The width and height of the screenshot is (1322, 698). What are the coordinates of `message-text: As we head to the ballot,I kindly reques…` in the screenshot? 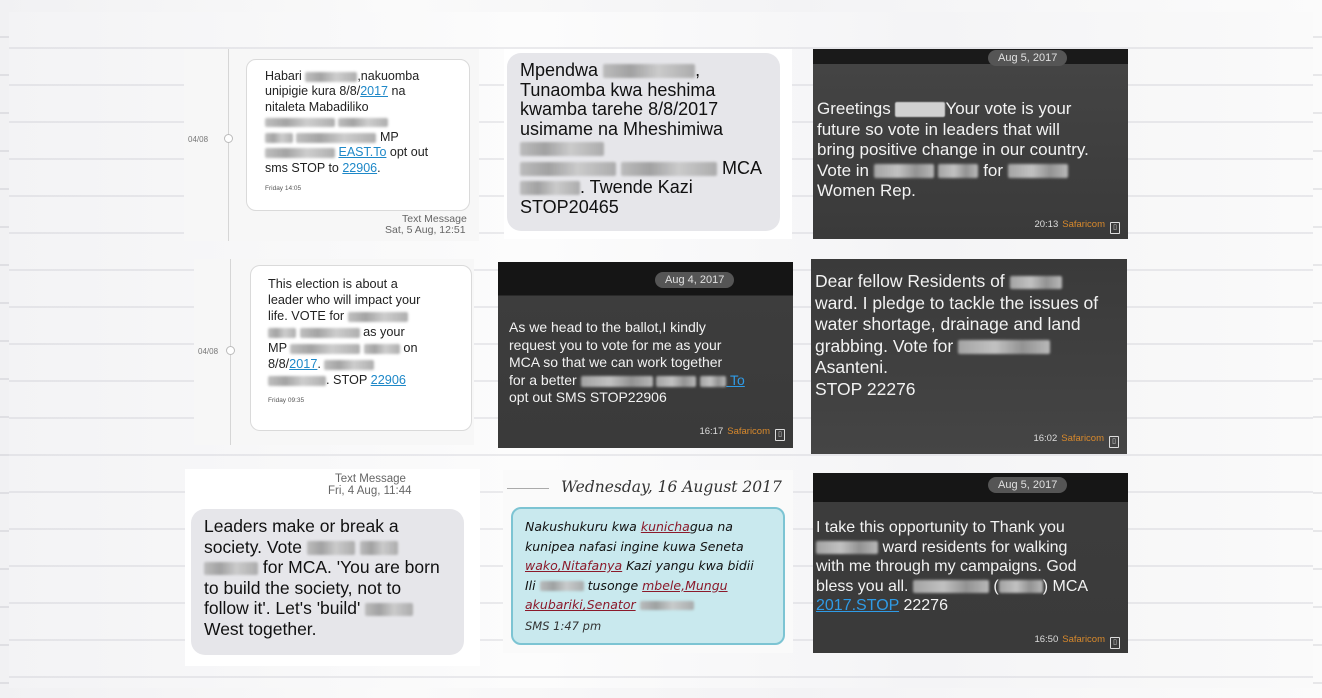 It's located at (627, 362).